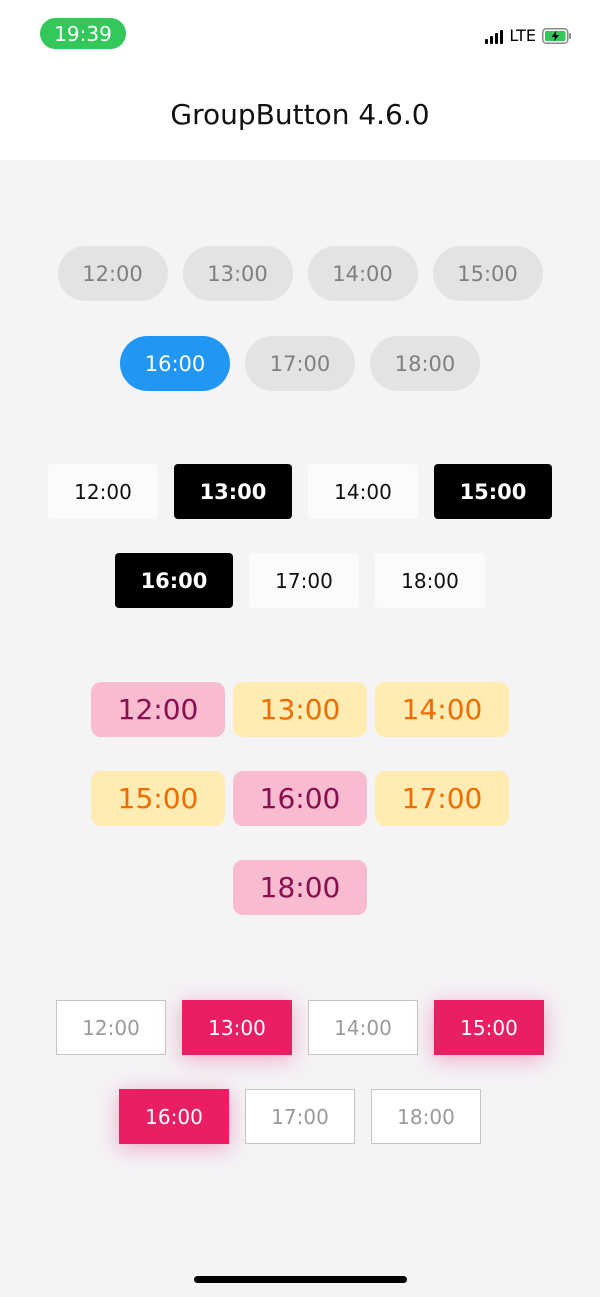  What do you see at coordinates (112, 273) in the screenshot?
I see `group1-button-1200: 12:00` at bounding box center [112, 273].